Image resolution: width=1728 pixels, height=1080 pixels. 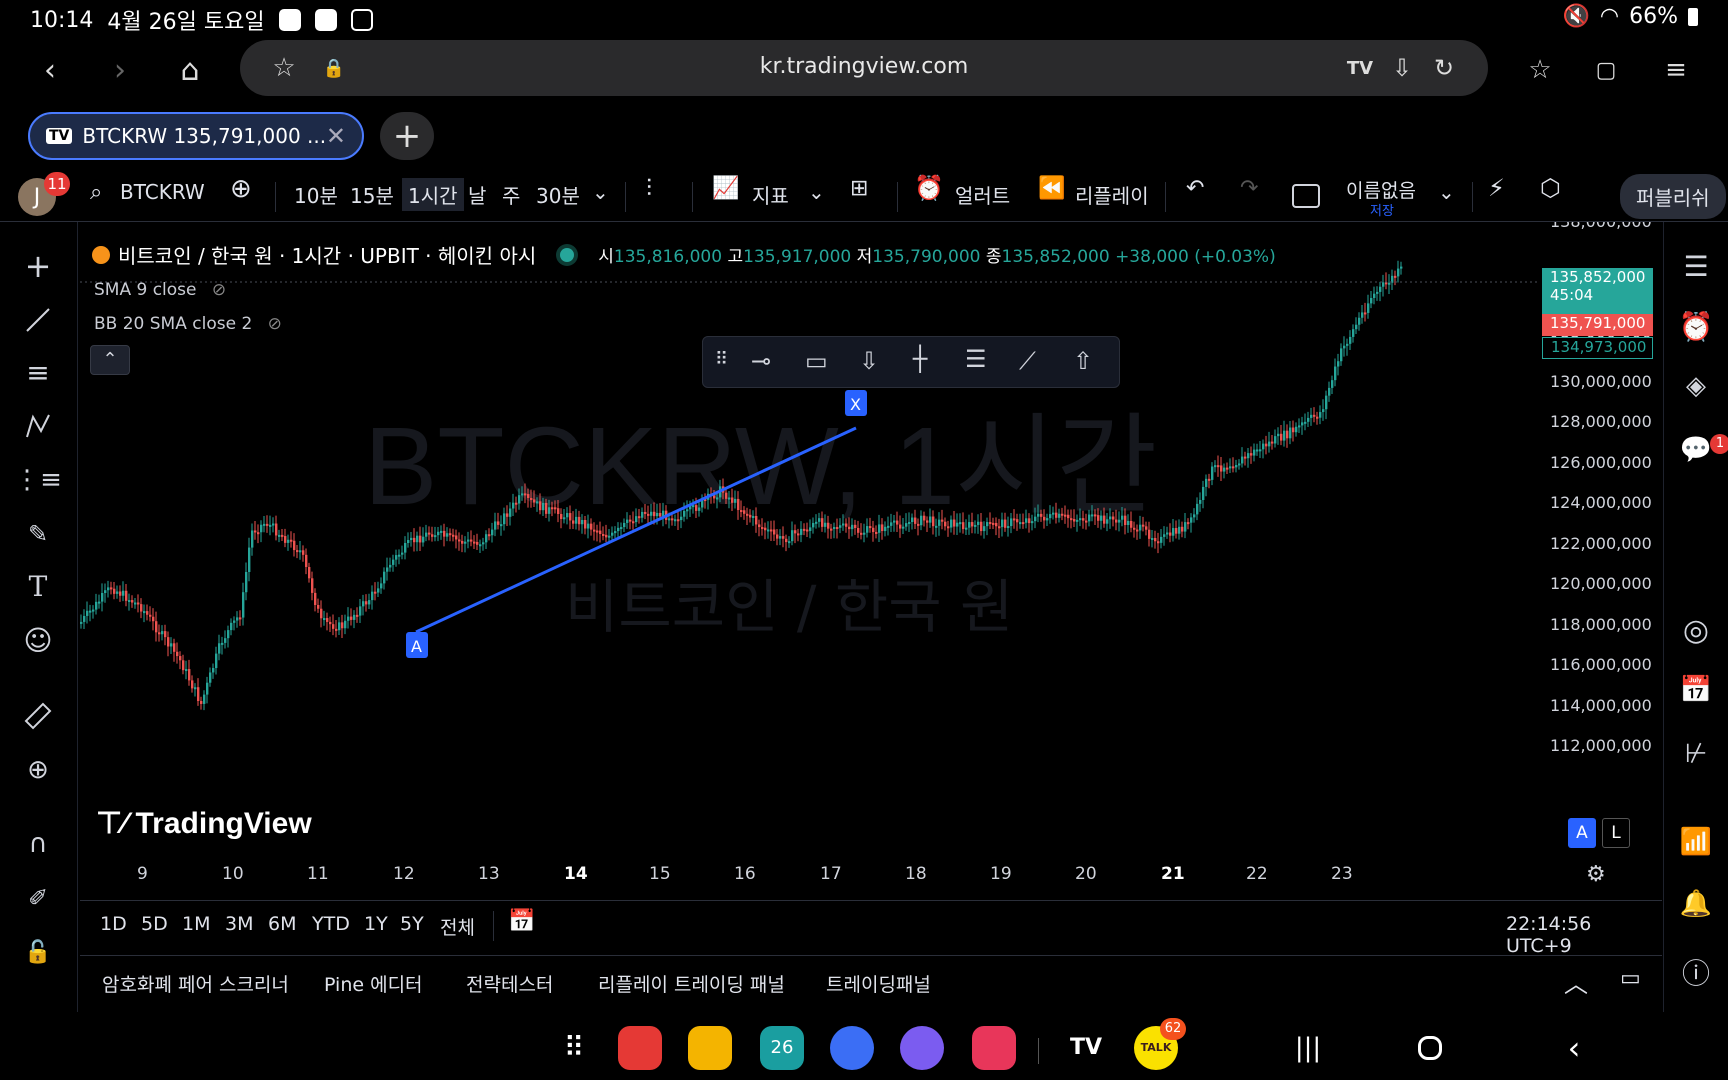 I want to click on target-icon: ◎, so click(x=1696, y=630).